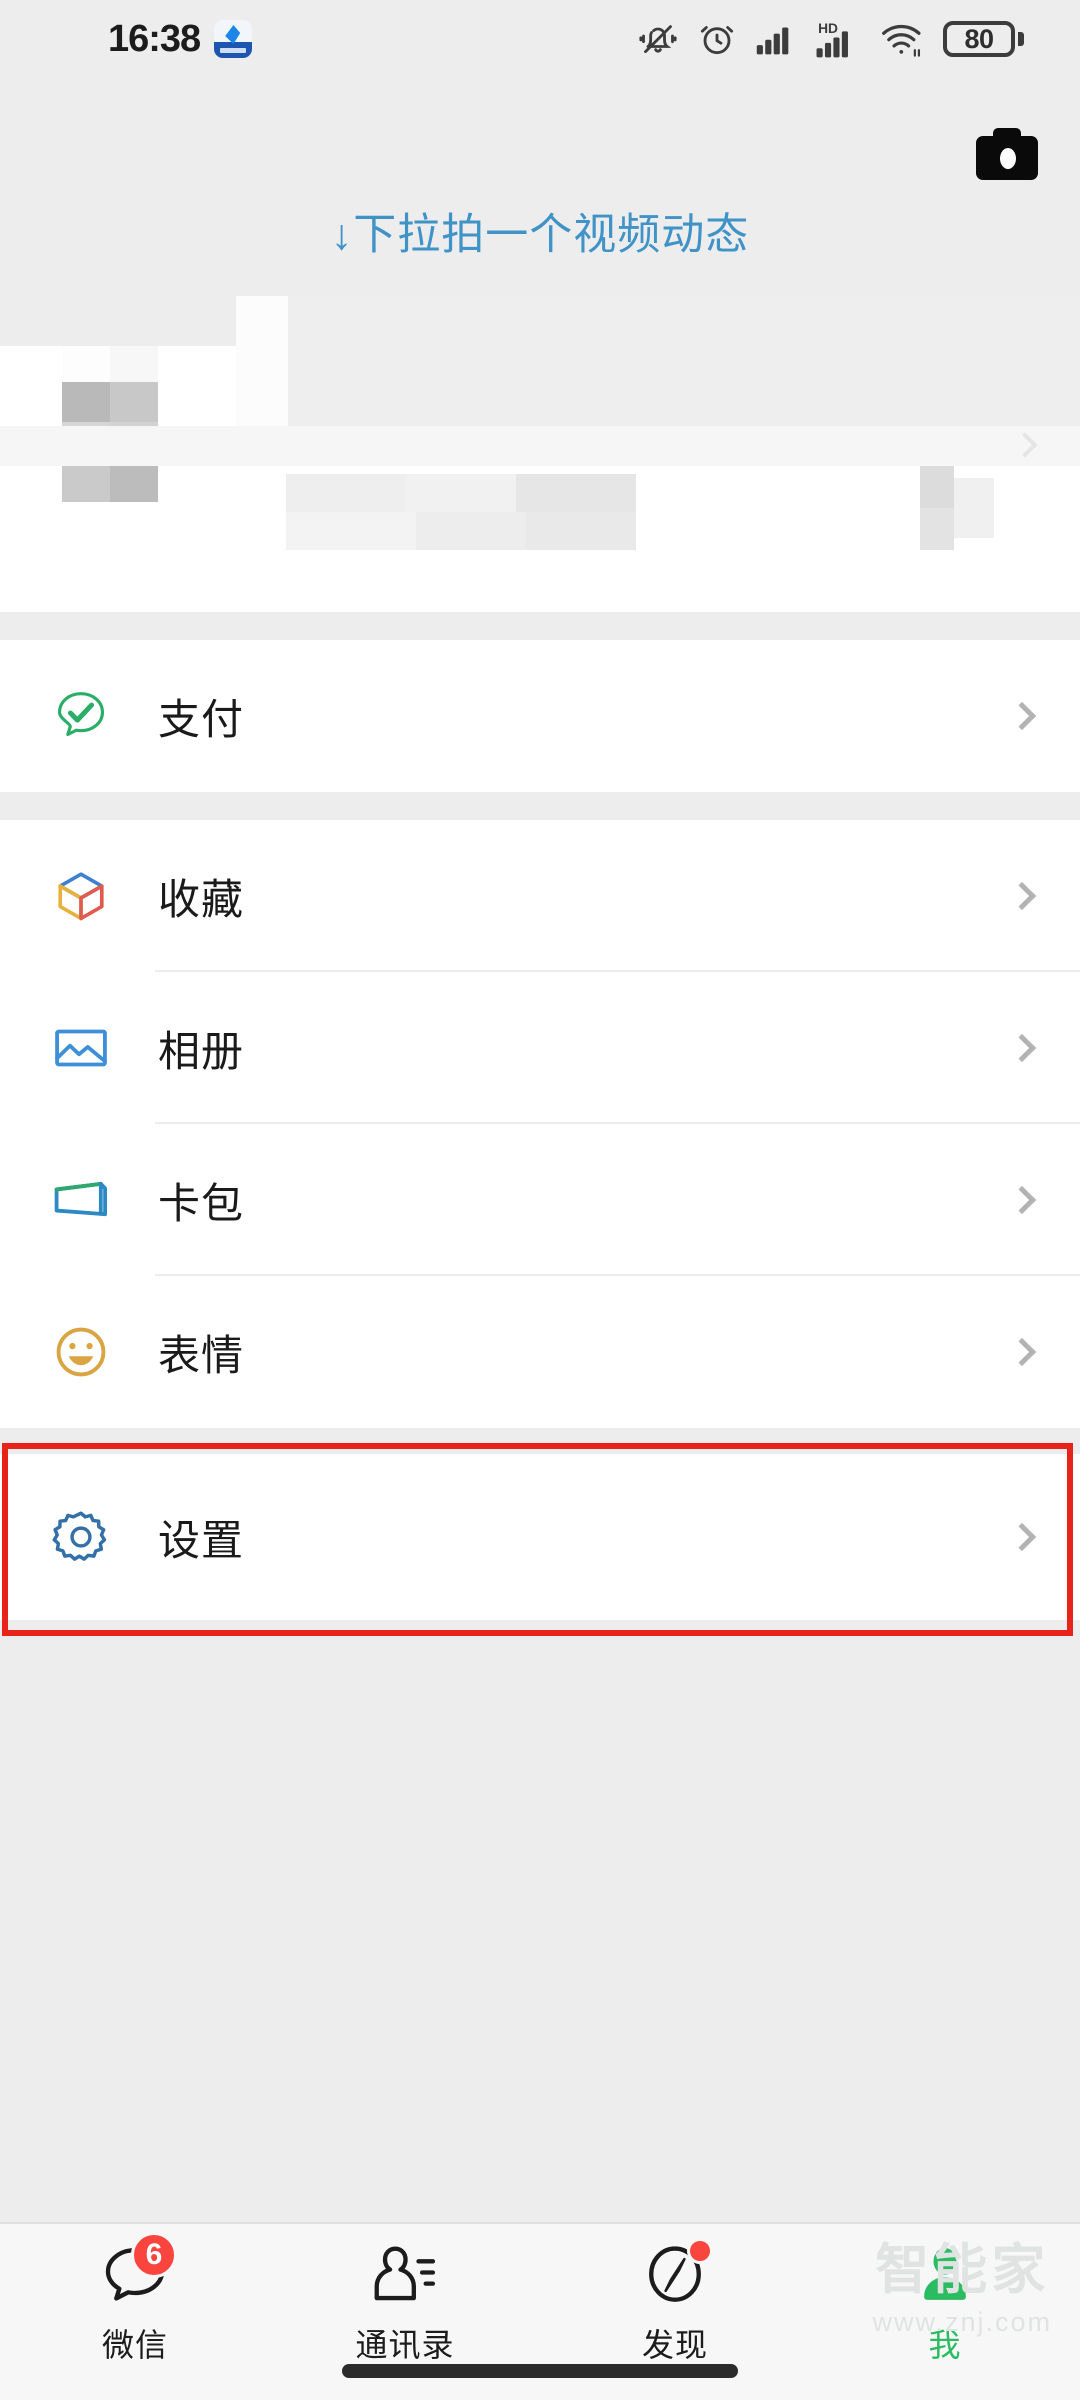 This screenshot has width=1080, height=2400. I want to click on menu-item-label: 收藏, so click(201, 899).